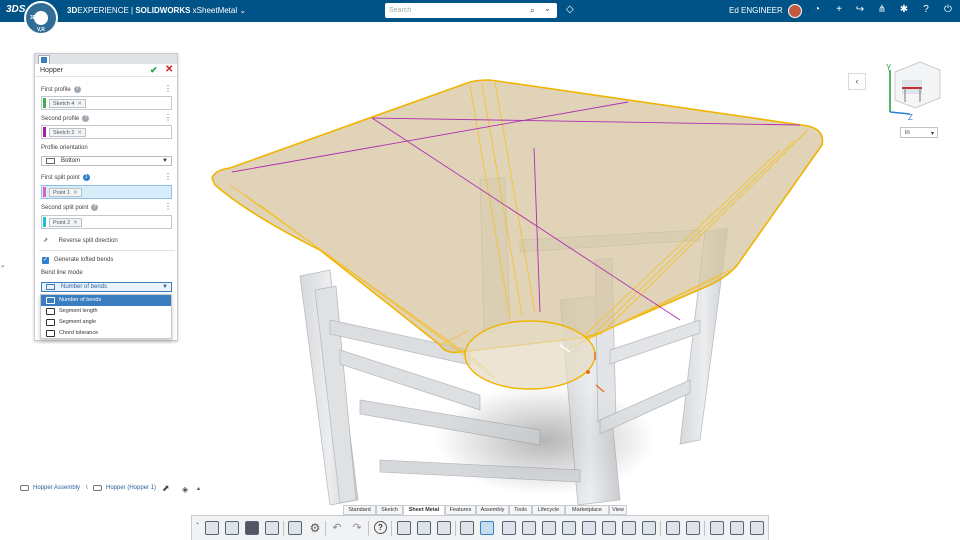 Image resolution: width=960 pixels, height=540 pixels. Describe the element at coordinates (549, 528) in the screenshot. I see `jog-icon` at that location.